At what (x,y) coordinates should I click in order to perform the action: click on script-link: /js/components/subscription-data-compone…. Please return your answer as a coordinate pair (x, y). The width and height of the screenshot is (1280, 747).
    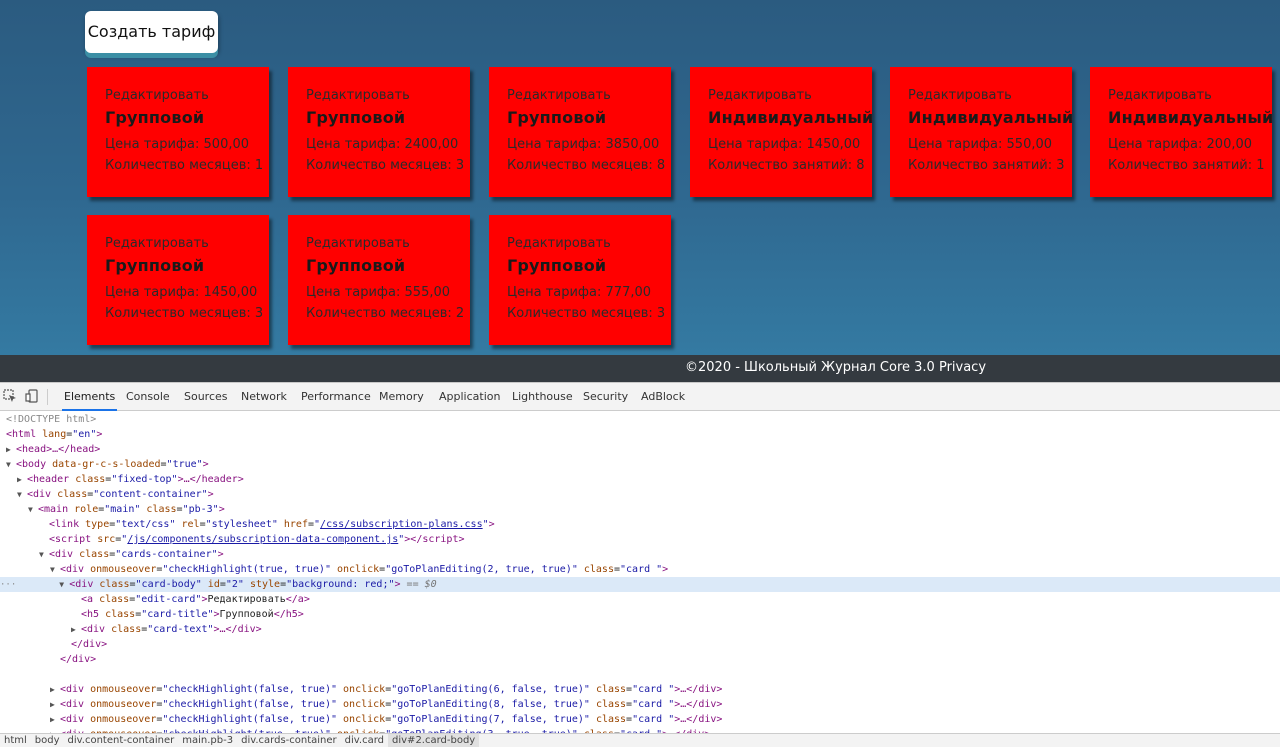
    Looking at the image, I should click on (262, 539).